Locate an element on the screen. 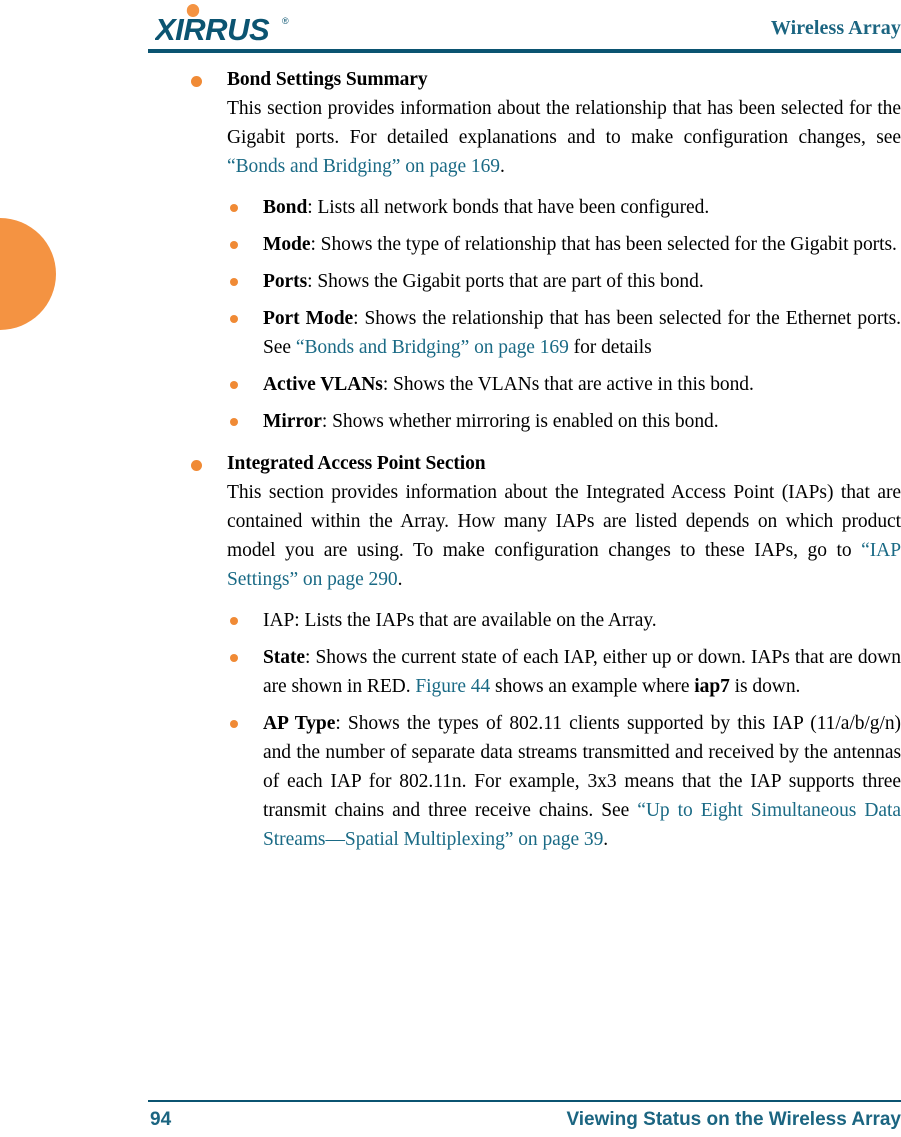  section-heading: Integrated Access Point Section is located at coordinates (356, 463).